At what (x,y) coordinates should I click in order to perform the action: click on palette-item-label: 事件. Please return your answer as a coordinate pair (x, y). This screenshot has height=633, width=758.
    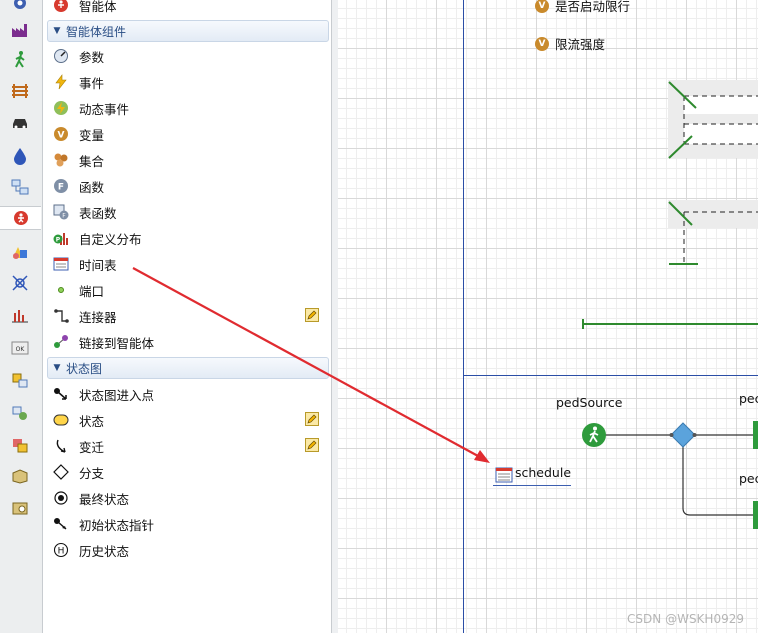
    Looking at the image, I should click on (92, 83).